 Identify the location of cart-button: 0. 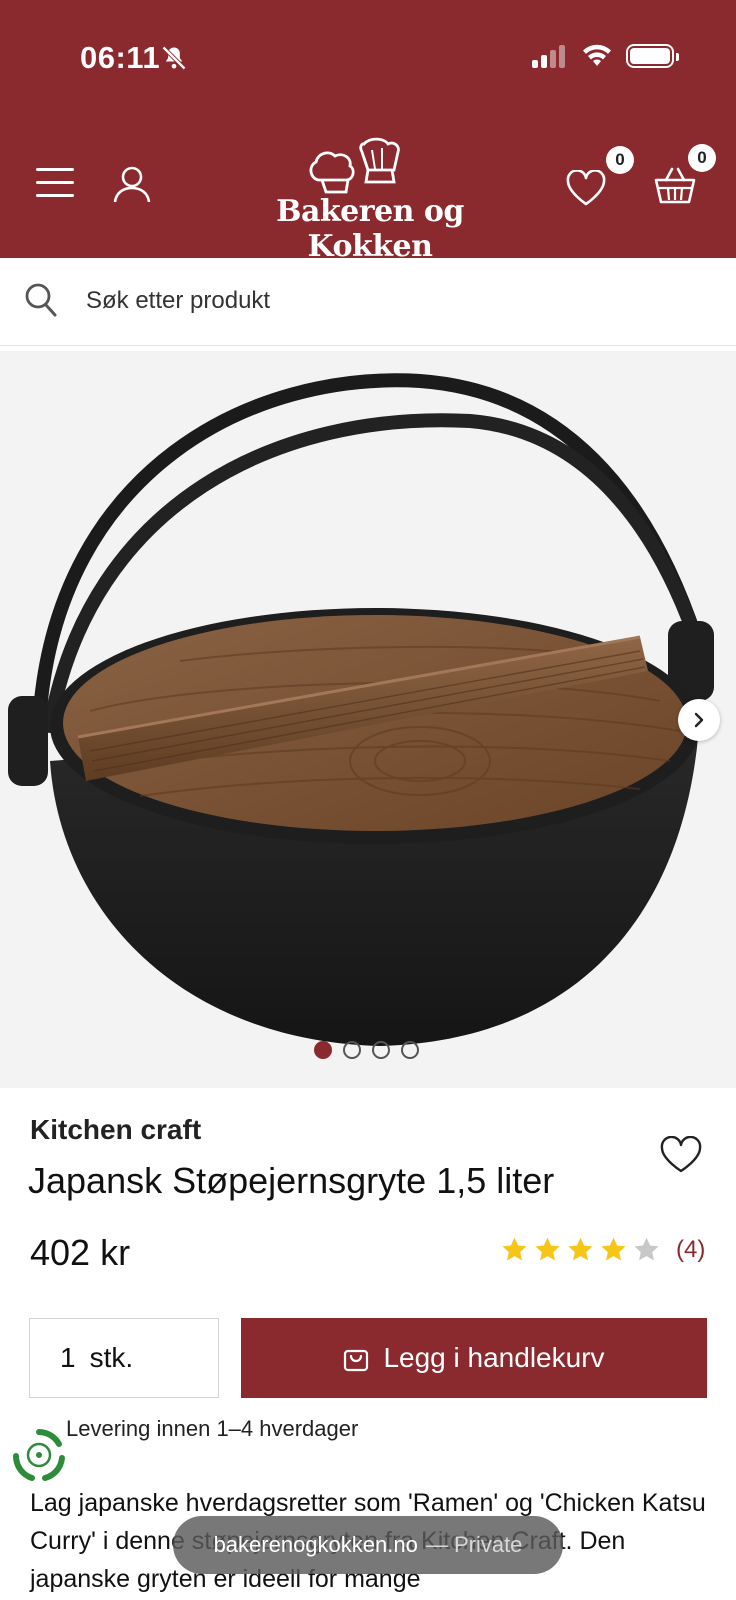
(685, 174).